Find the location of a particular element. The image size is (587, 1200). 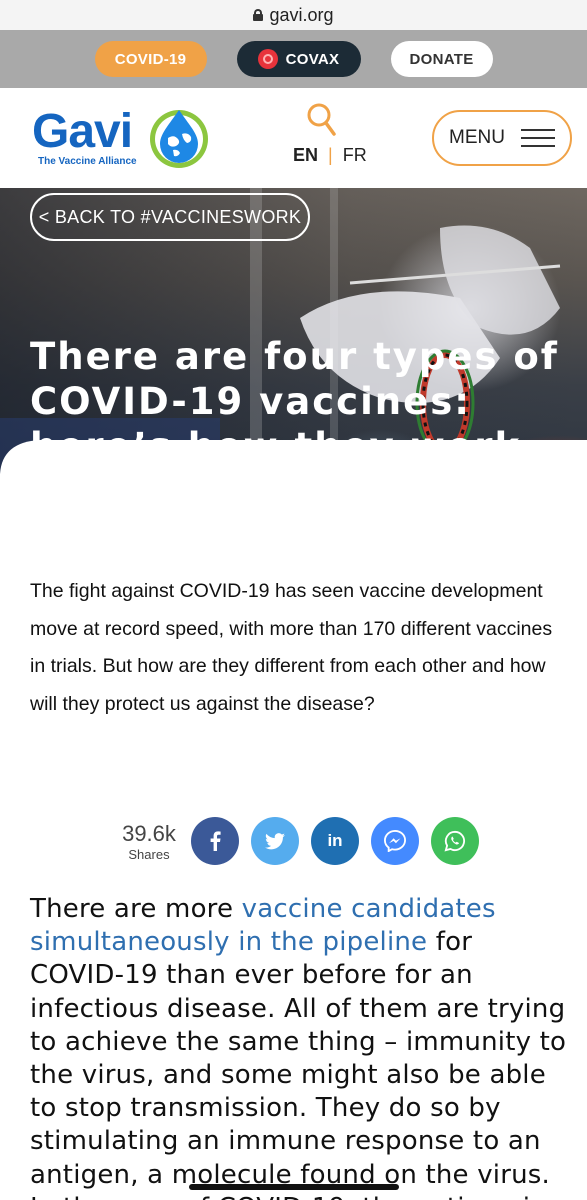

search-icon is located at coordinates (321, 120).